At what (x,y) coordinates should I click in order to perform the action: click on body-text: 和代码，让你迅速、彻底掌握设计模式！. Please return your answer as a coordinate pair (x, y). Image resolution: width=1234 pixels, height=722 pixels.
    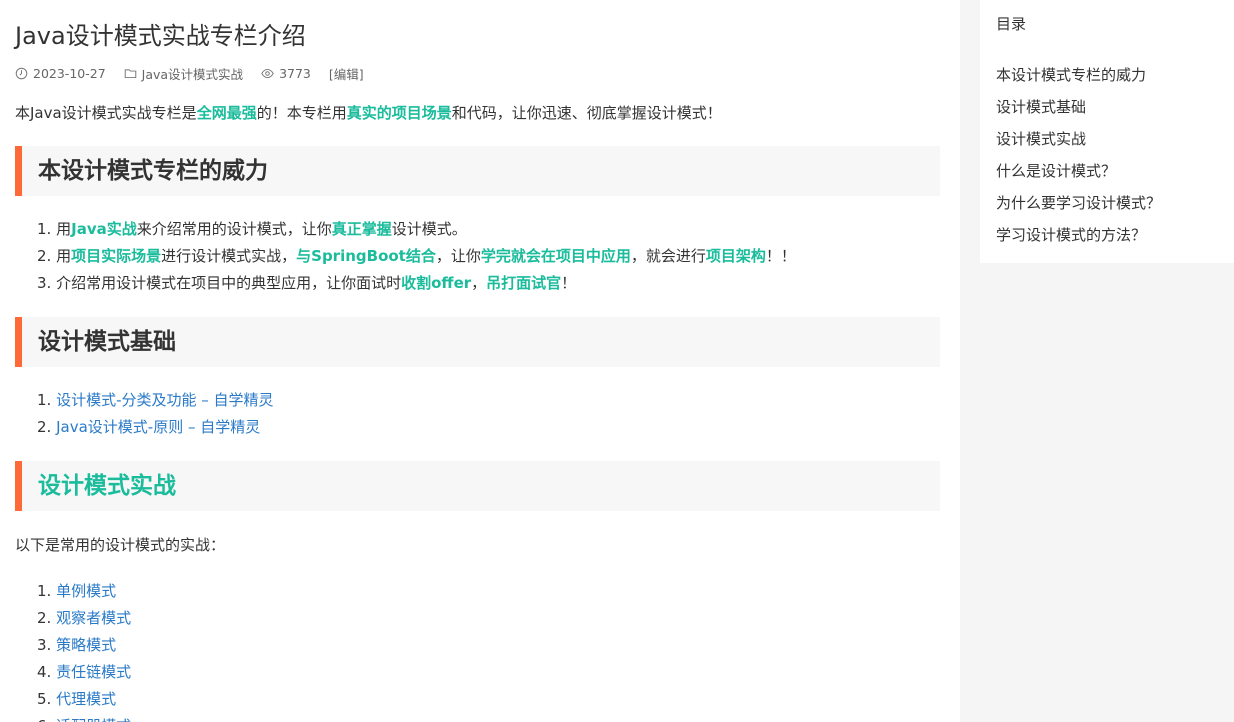
    Looking at the image, I should click on (586, 113).